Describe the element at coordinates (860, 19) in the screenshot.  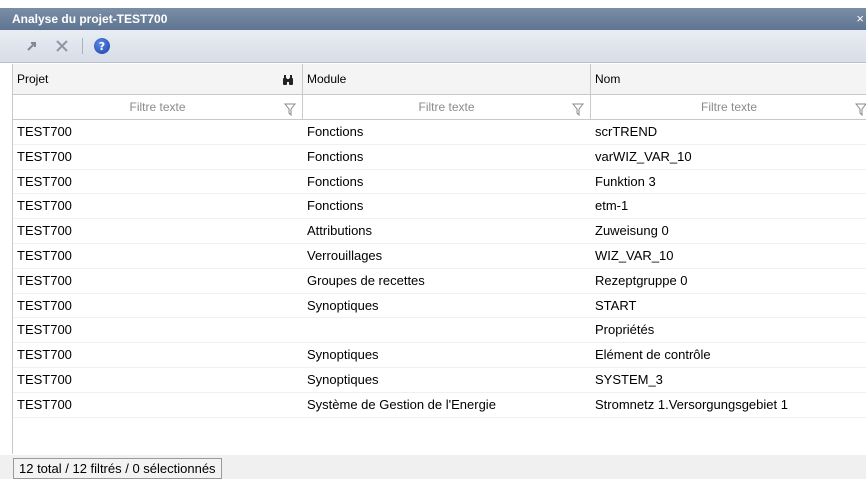
I see `close-icon: ×` at that location.